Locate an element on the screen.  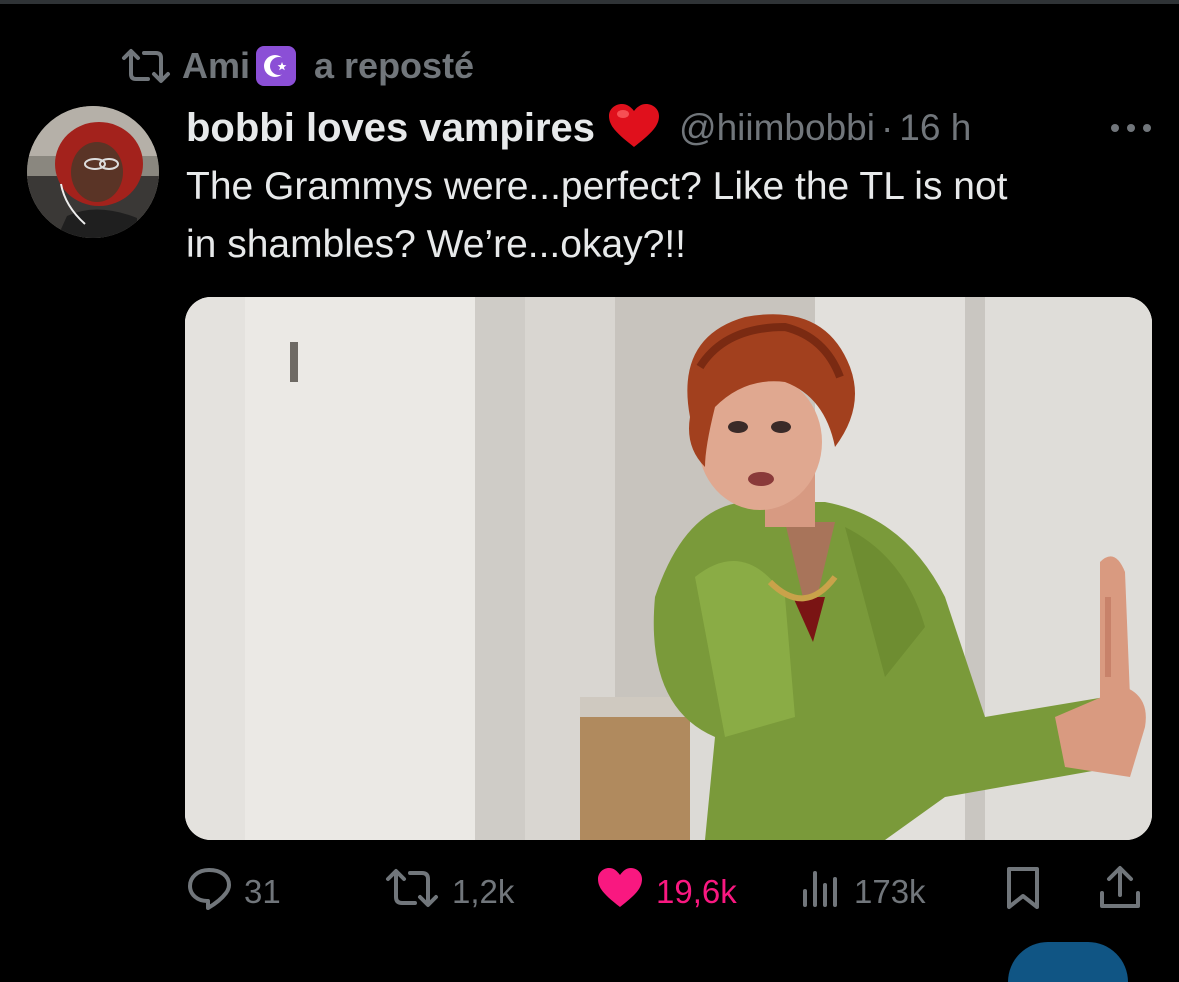
reply-button: 31 is located at coordinates (233, 892).